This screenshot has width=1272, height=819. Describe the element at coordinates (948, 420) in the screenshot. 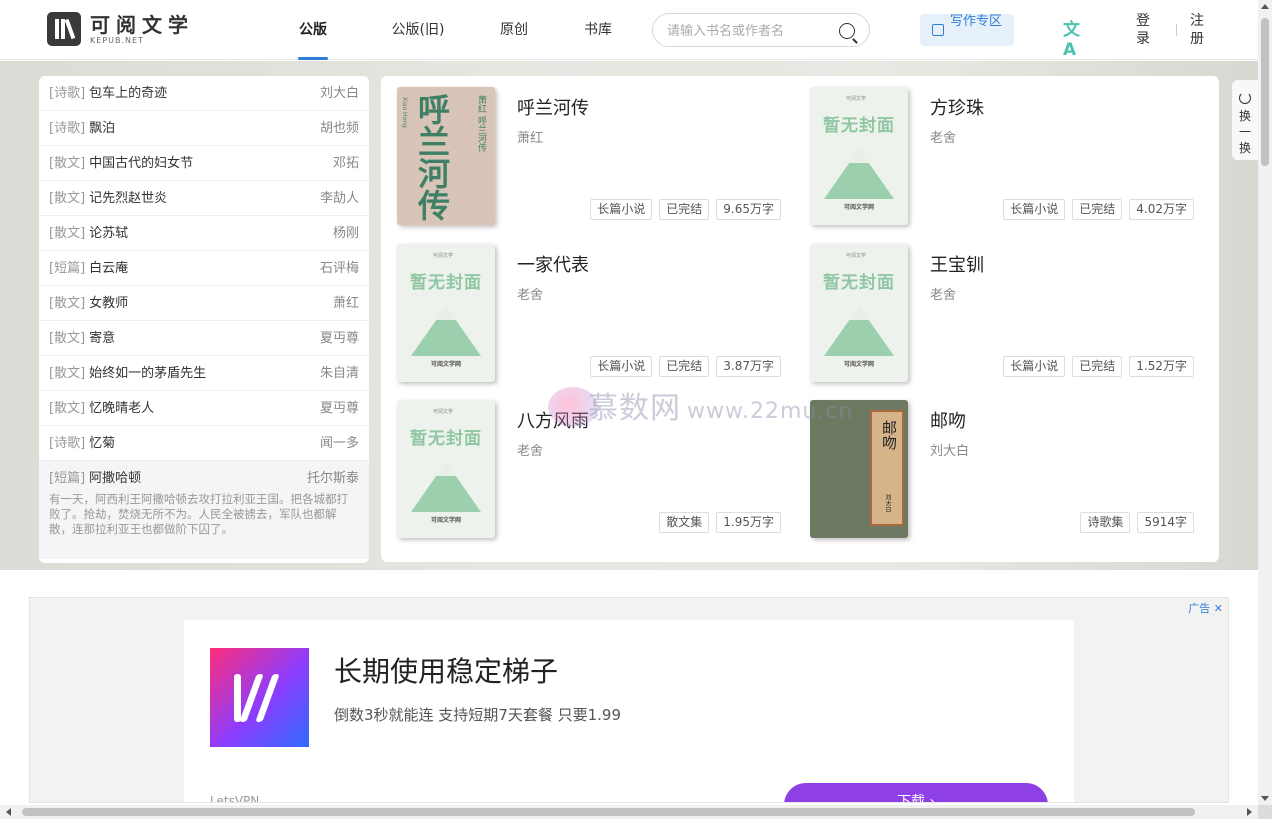

I see `book-title: 邮吻` at that location.